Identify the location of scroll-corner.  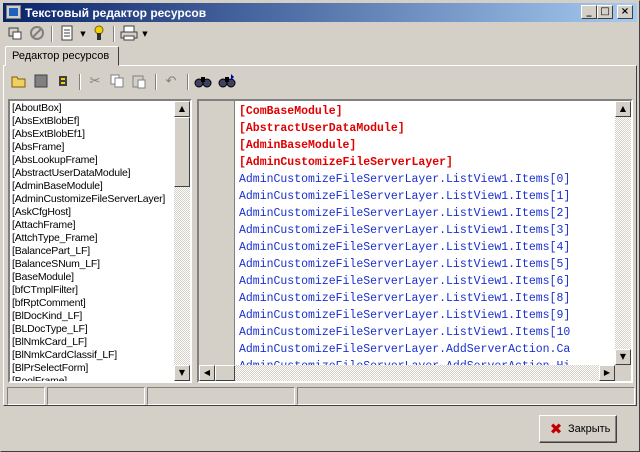
(623, 373).